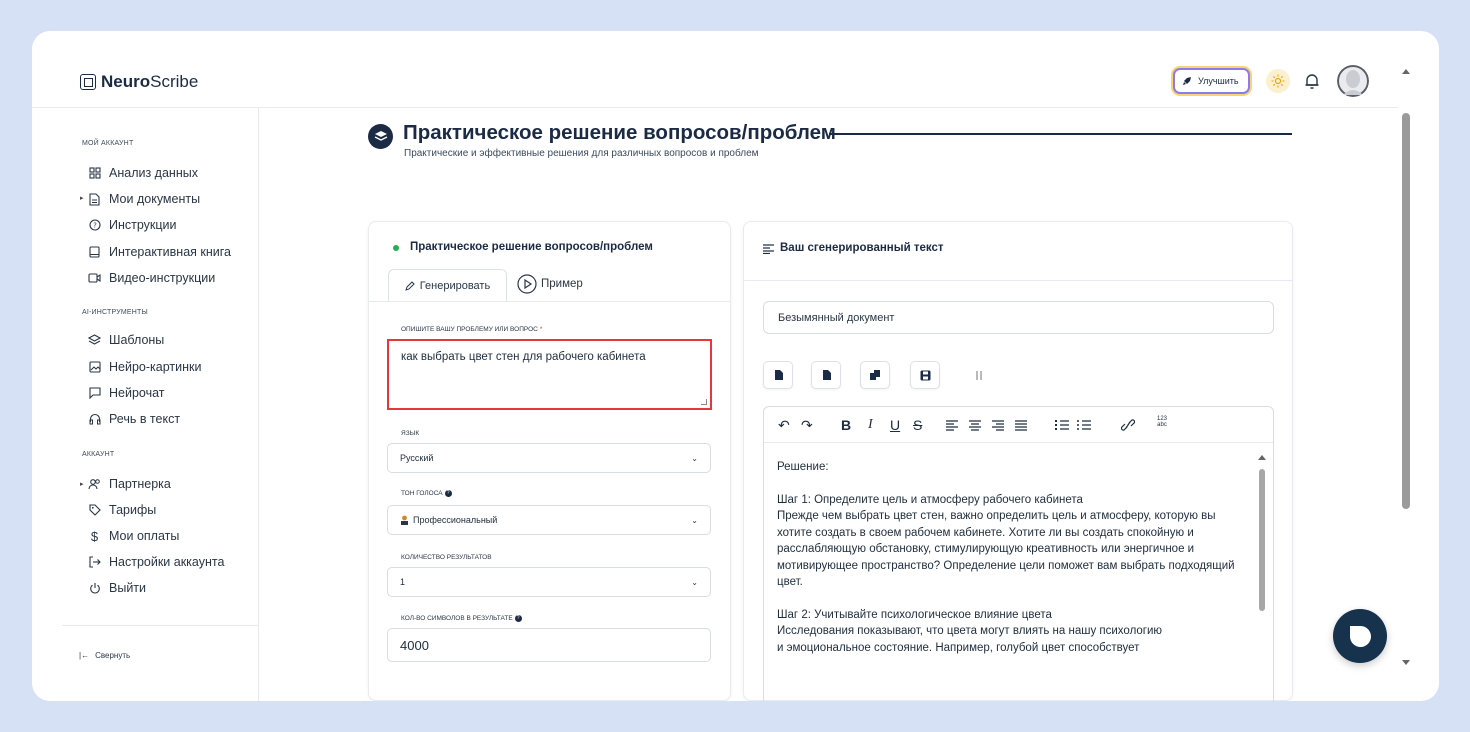 The image size is (1470, 732). Describe the element at coordinates (137, 340) in the screenshot. I see `sidebar-item-label: Шаблоны` at that location.